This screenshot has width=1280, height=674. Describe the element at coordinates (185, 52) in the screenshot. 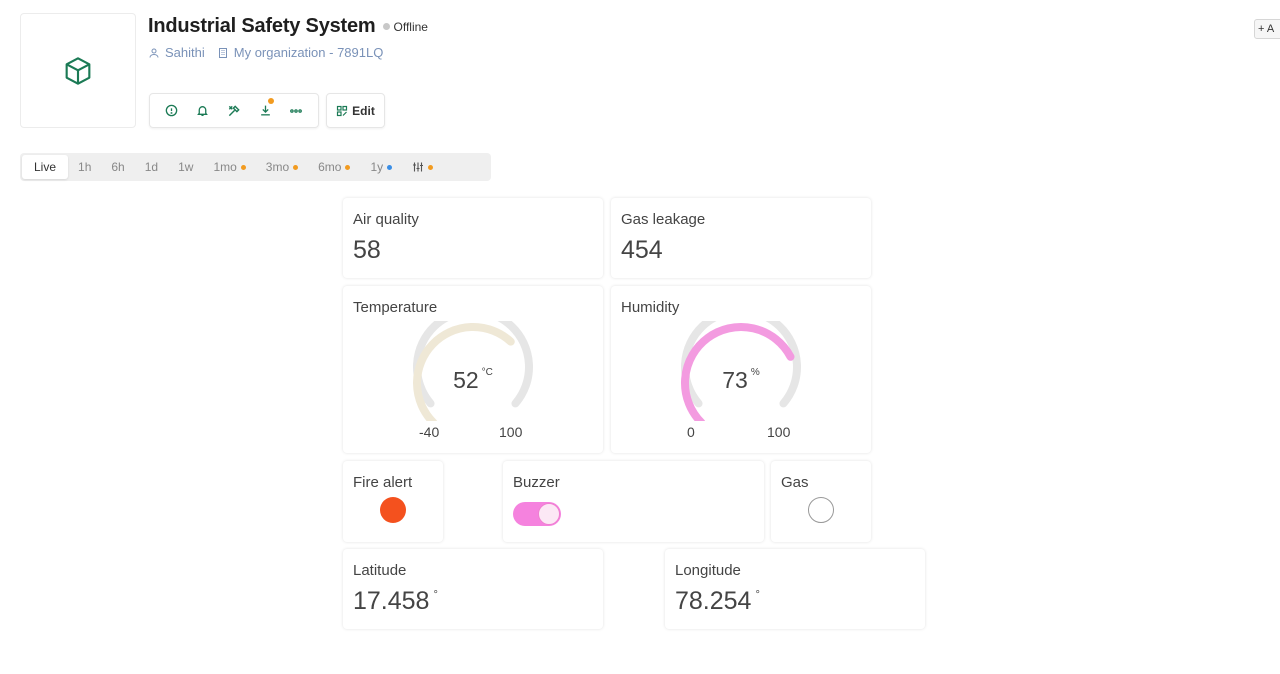

I see `owner-name: Sahithi` at that location.